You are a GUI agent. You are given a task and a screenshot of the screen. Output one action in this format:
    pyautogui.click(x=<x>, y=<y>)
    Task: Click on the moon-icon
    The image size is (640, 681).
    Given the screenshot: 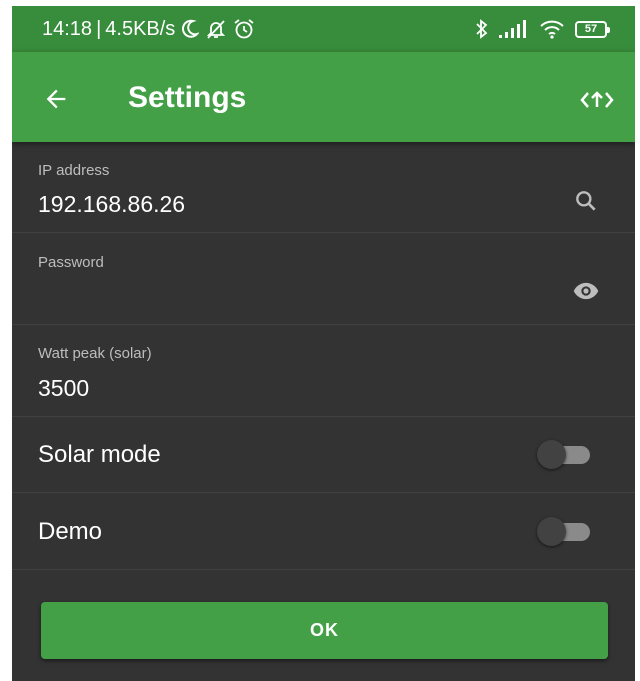 What is the action you would take?
    pyautogui.click(x=191, y=28)
    